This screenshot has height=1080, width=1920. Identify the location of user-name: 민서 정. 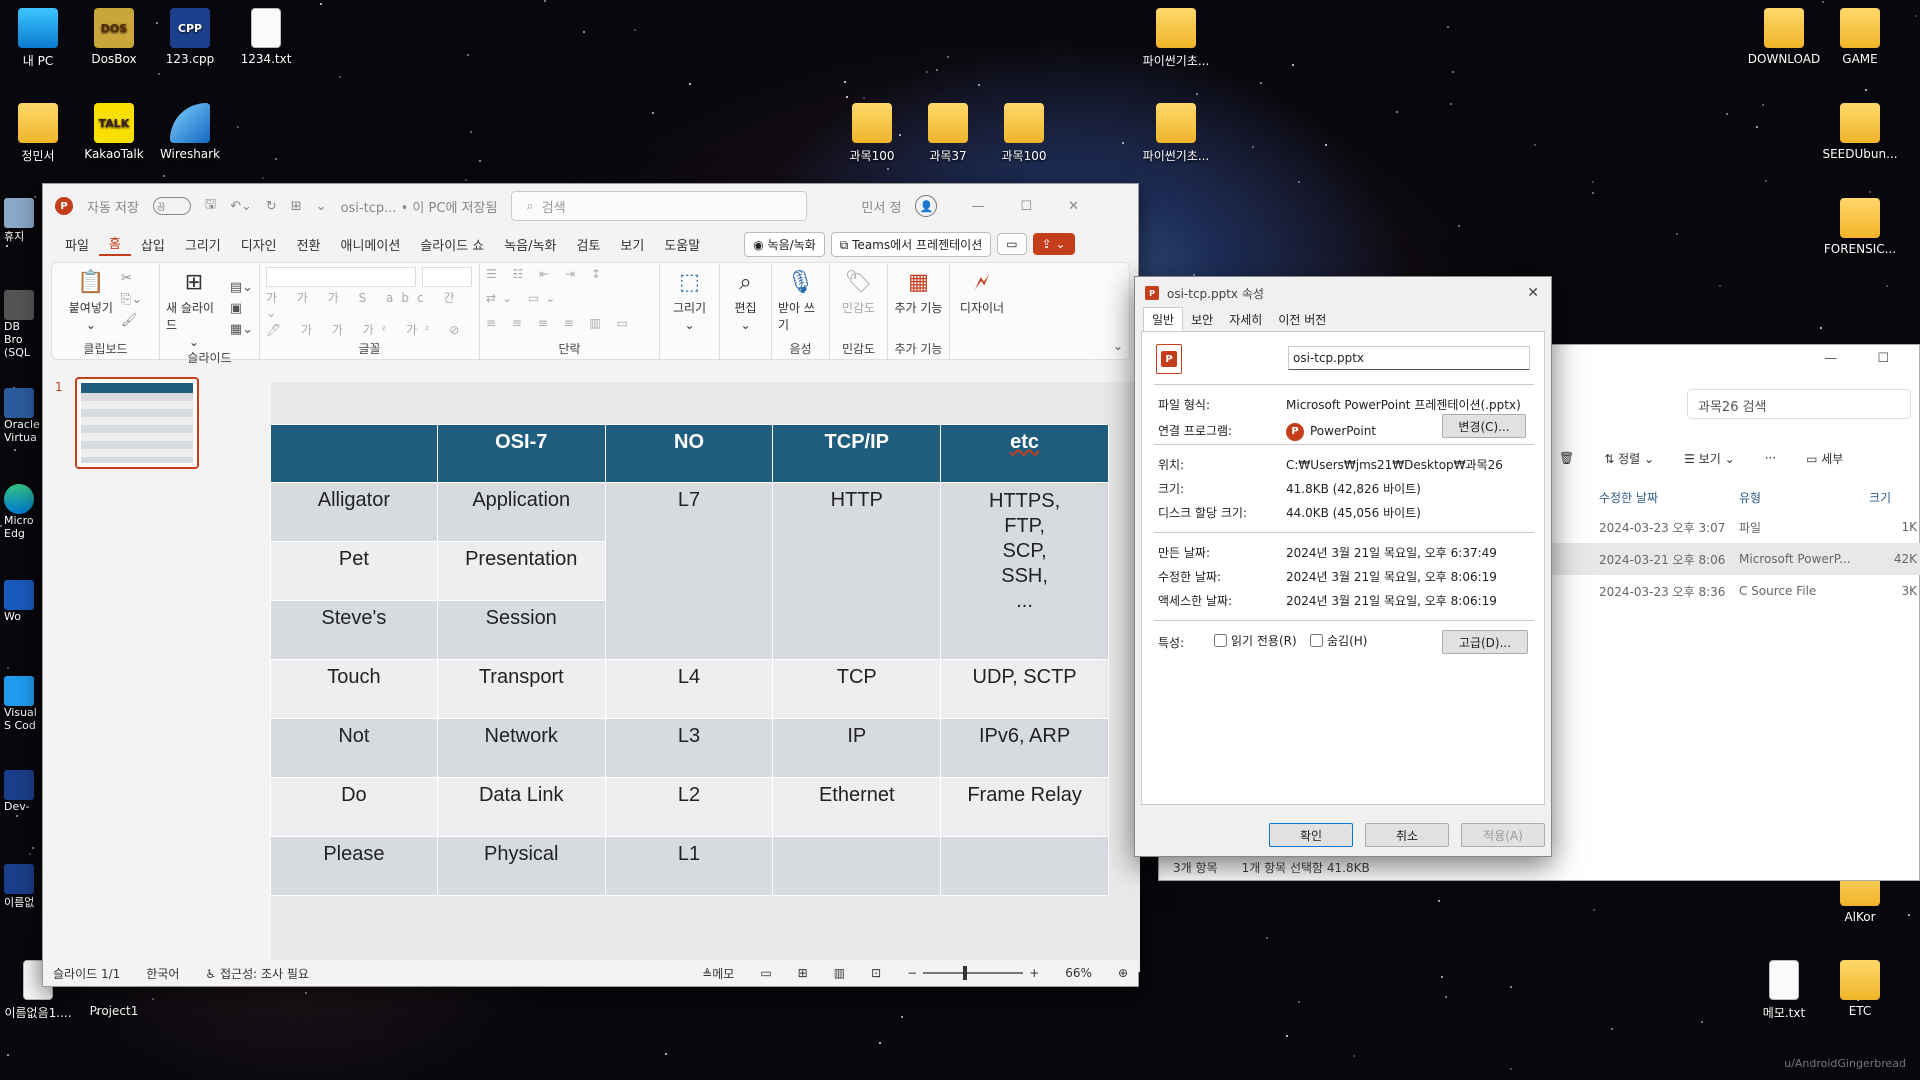
(881, 206).